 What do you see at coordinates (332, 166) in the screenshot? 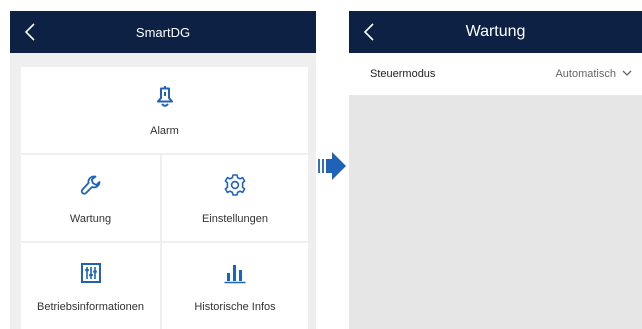
I see `arrow-right-icon` at bounding box center [332, 166].